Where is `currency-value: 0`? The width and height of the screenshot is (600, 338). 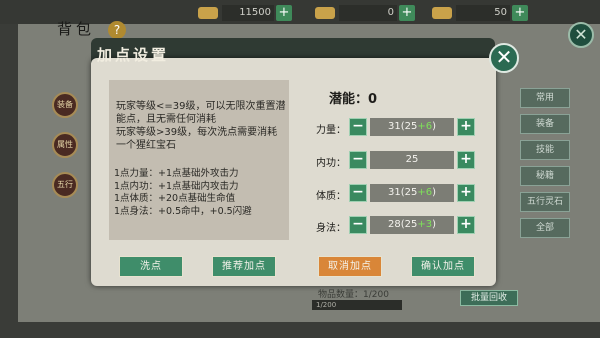 currency-value: 0 is located at coordinates (368, 13).